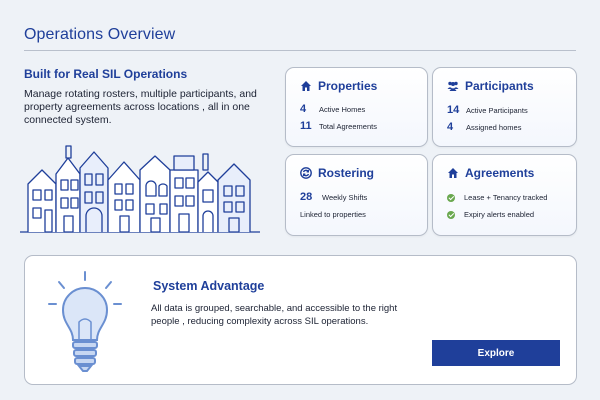  Describe the element at coordinates (494, 127) in the screenshot. I see `stat-label: Assigned homes` at that location.